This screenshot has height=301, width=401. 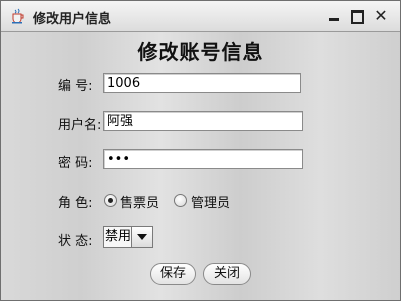 I want to click on save-button: 保存, so click(x=173, y=274).